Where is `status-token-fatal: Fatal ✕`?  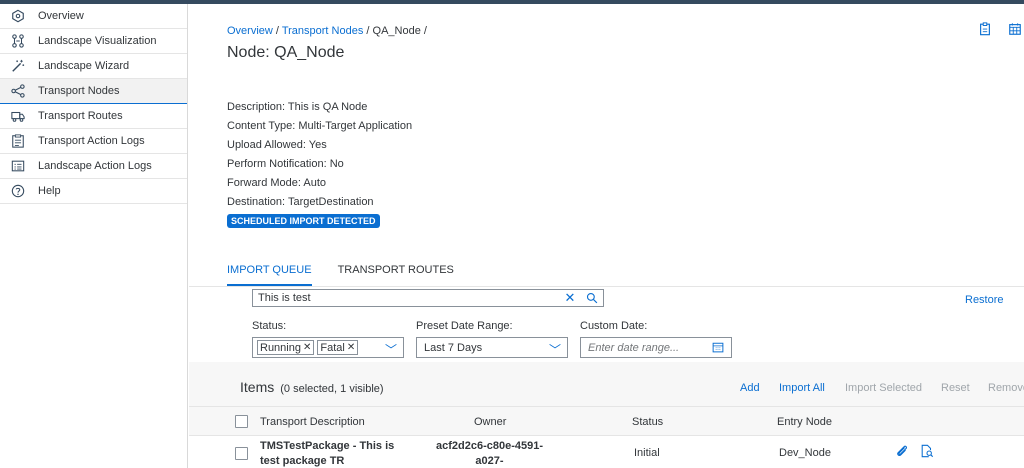 status-token-fatal: Fatal ✕ is located at coordinates (338, 347).